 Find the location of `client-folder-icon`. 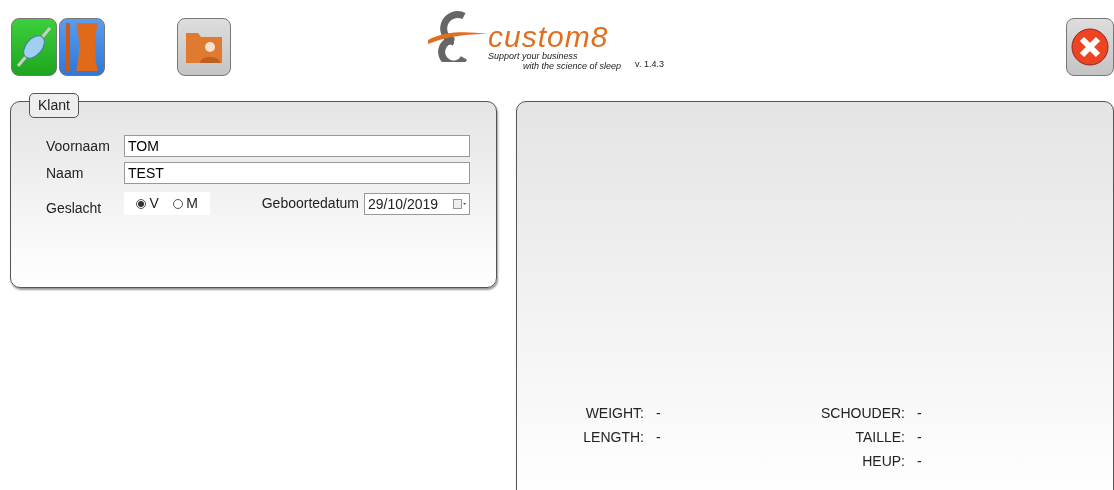

client-folder-icon is located at coordinates (204, 47).